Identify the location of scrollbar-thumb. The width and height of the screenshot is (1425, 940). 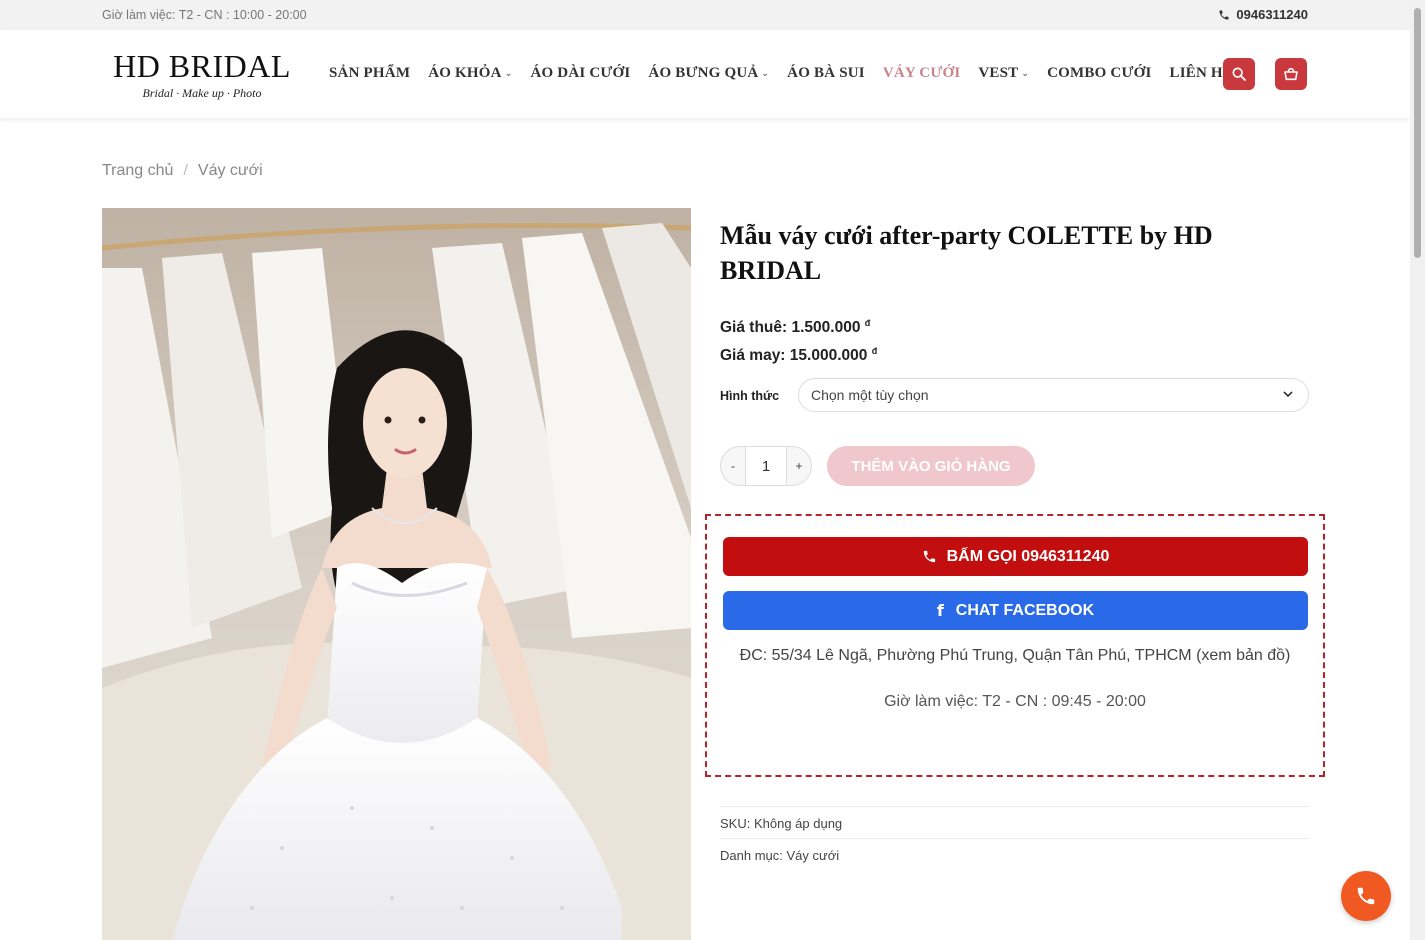
(1417, 133).